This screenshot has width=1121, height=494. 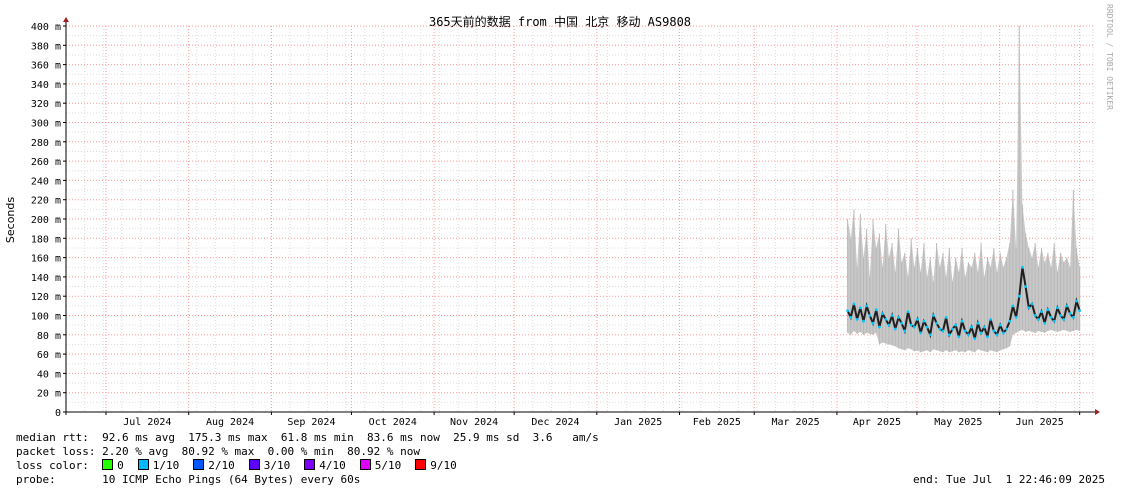 What do you see at coordinates (46, 162) in the screenshot?
I see `y-tick-label: 260 m` at bounding box center [46, 162].